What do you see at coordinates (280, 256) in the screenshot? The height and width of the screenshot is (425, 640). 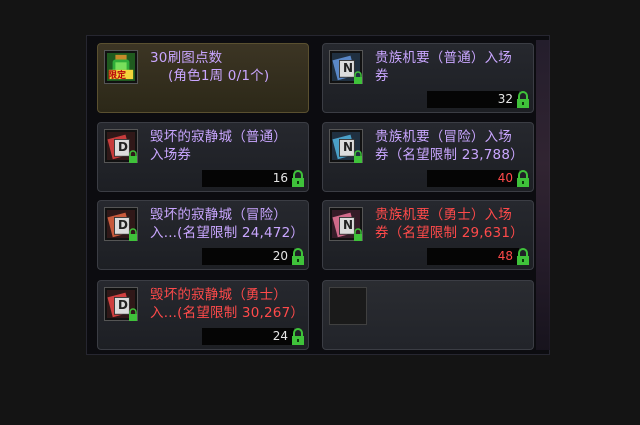 I see `item-quantity: 20` at bounding box center [280, 256].